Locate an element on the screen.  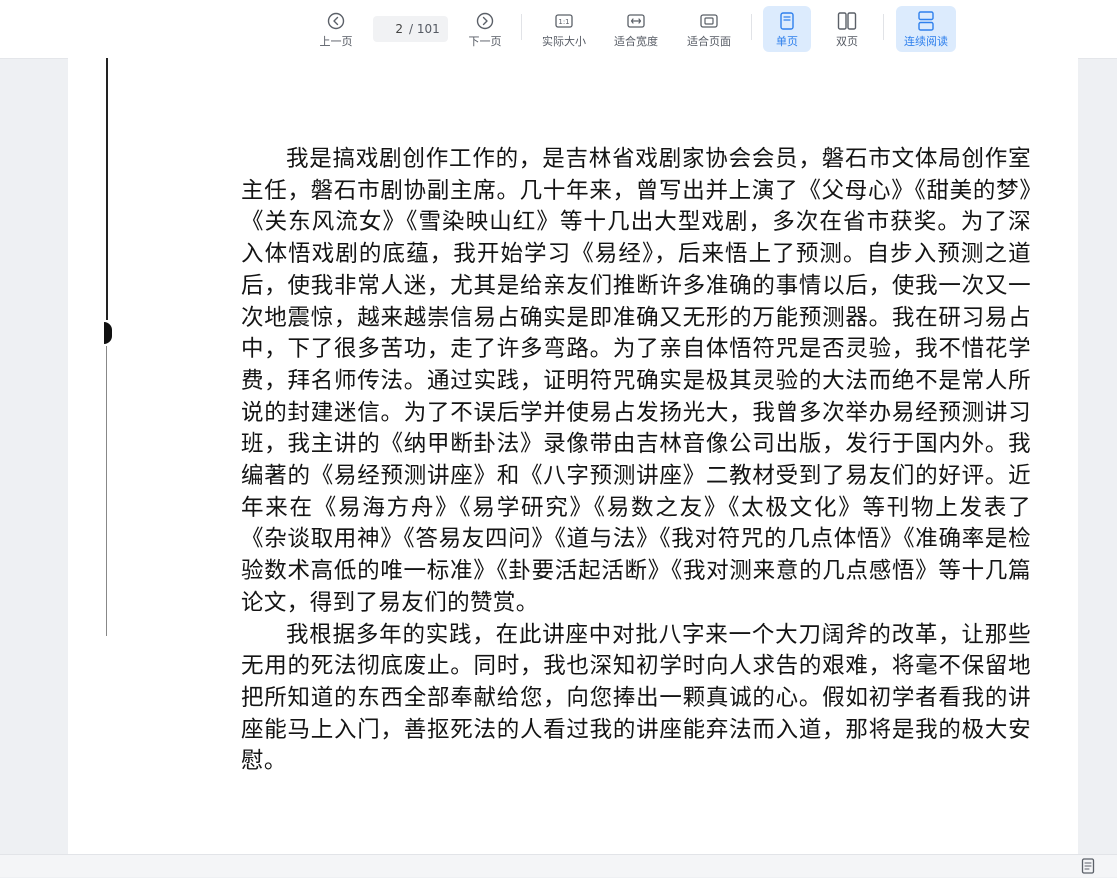
continuous-scroll-icon is located at coordinates (926, 21).